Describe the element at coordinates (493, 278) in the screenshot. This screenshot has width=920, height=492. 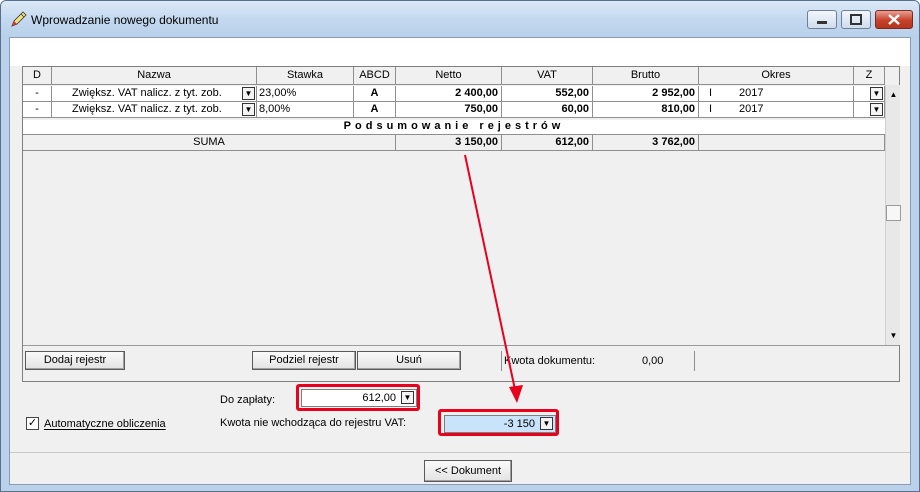
I see `annotation-arrow` at that location.